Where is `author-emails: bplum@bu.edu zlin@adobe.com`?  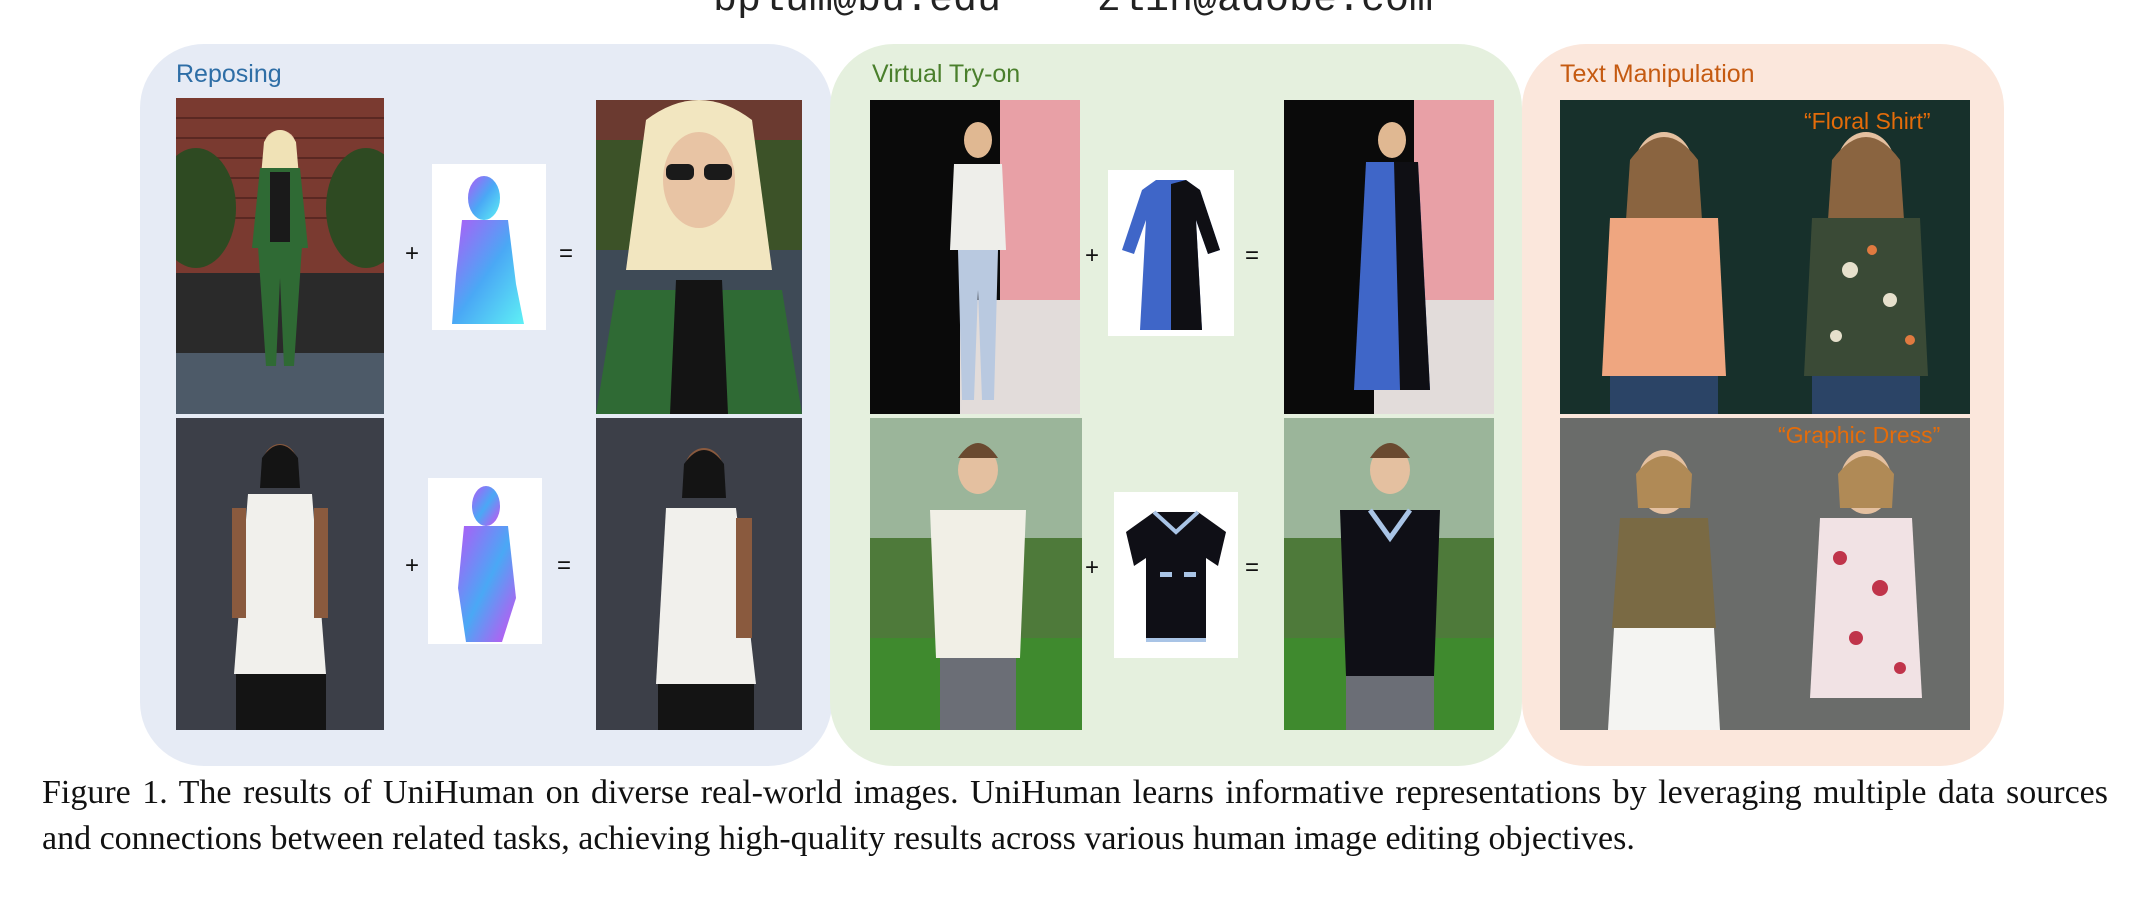 author-emails: bplum@bu.edu zlin@adobe.com is located at coordinates (1073, 9).